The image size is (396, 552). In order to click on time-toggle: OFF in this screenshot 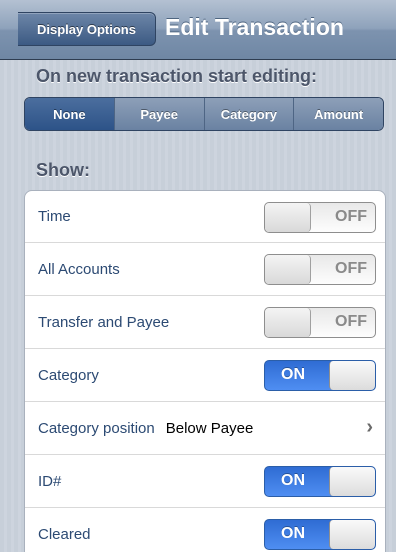, I will do `click(320, 217)`.